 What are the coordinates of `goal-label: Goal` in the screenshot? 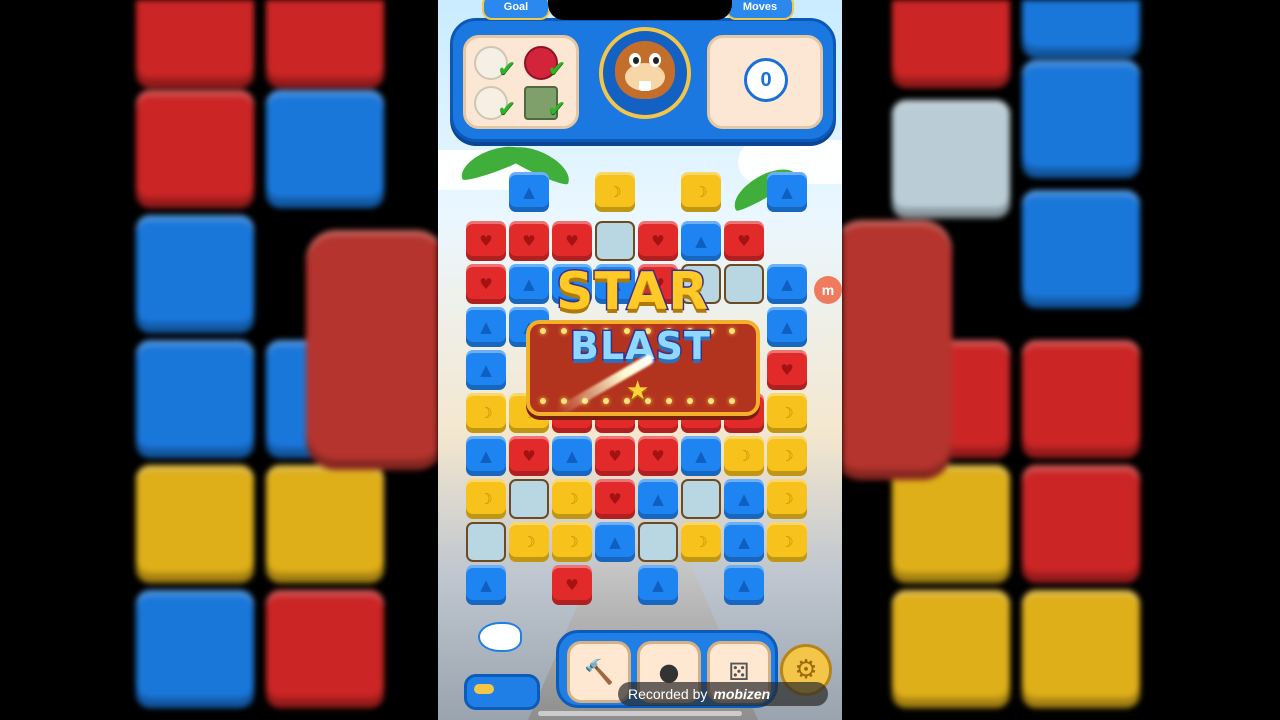 It's located at (516, 10).